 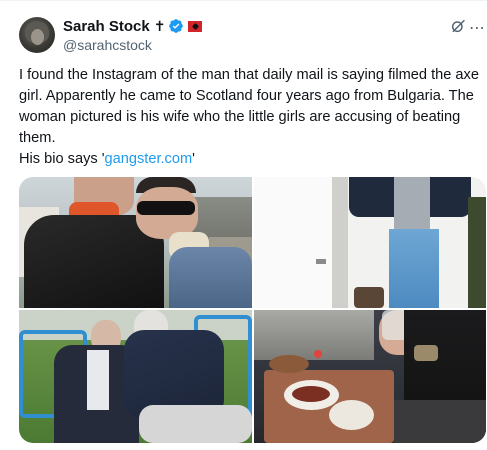 I want to click on tweet-header: Sarah Stock ✝ @sarahcstock, so click(x=253, y=35).